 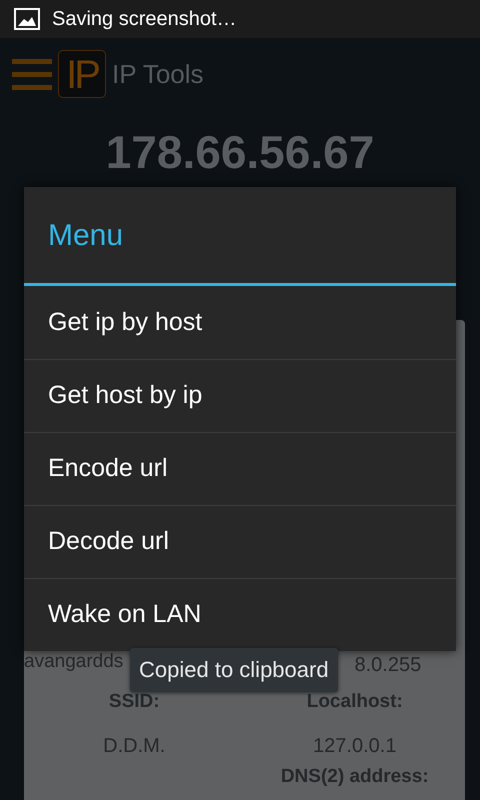 I want to click on menu-icon, so click(x=32, y=74).